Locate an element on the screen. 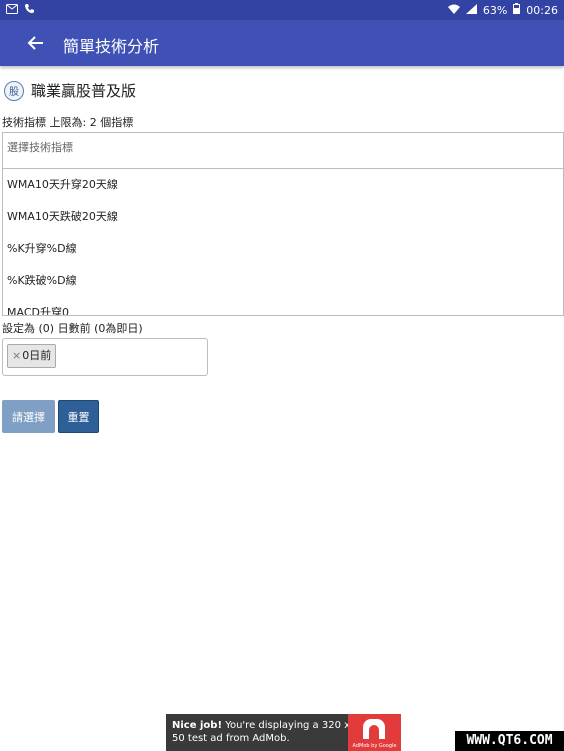  battery-icon is located at coordinates (517, 10).